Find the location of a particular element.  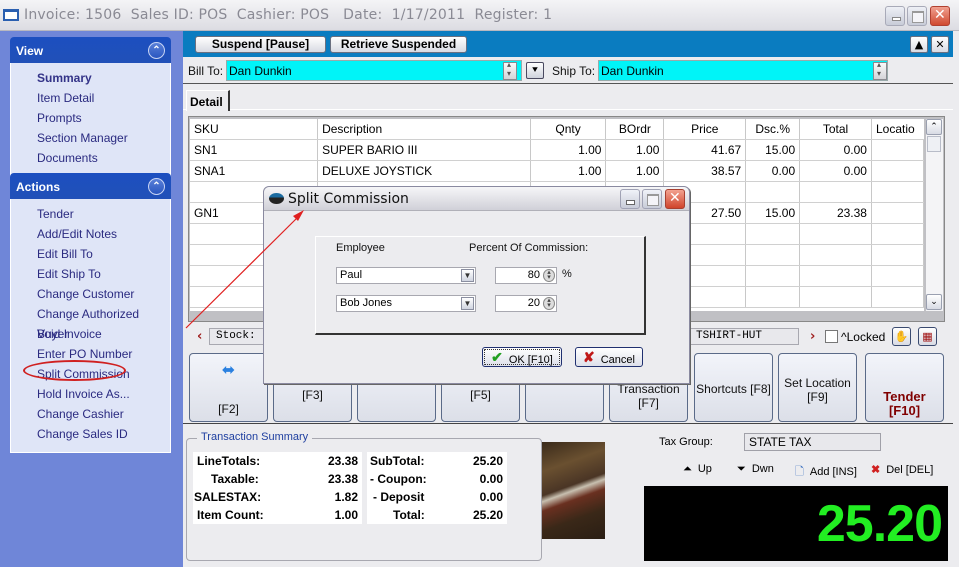

hand-icon: ✋ is located at coordinates (901, 336).